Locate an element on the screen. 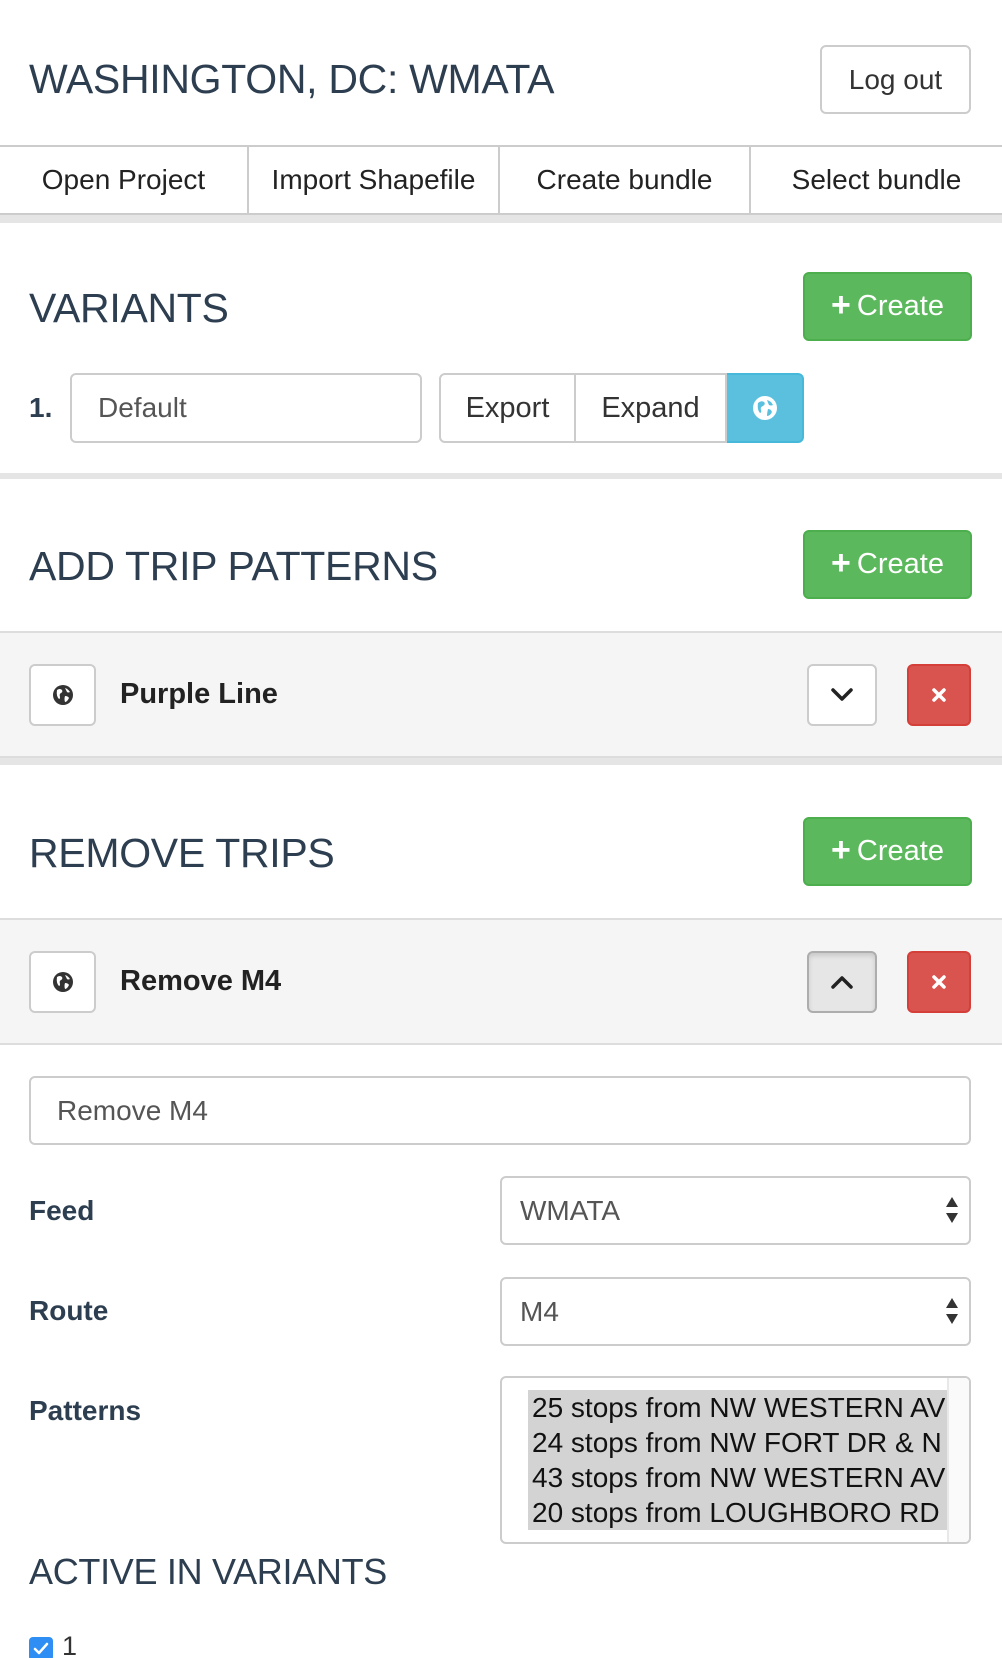  patterns-label: Patterns is located at coordinates (85, 1410).